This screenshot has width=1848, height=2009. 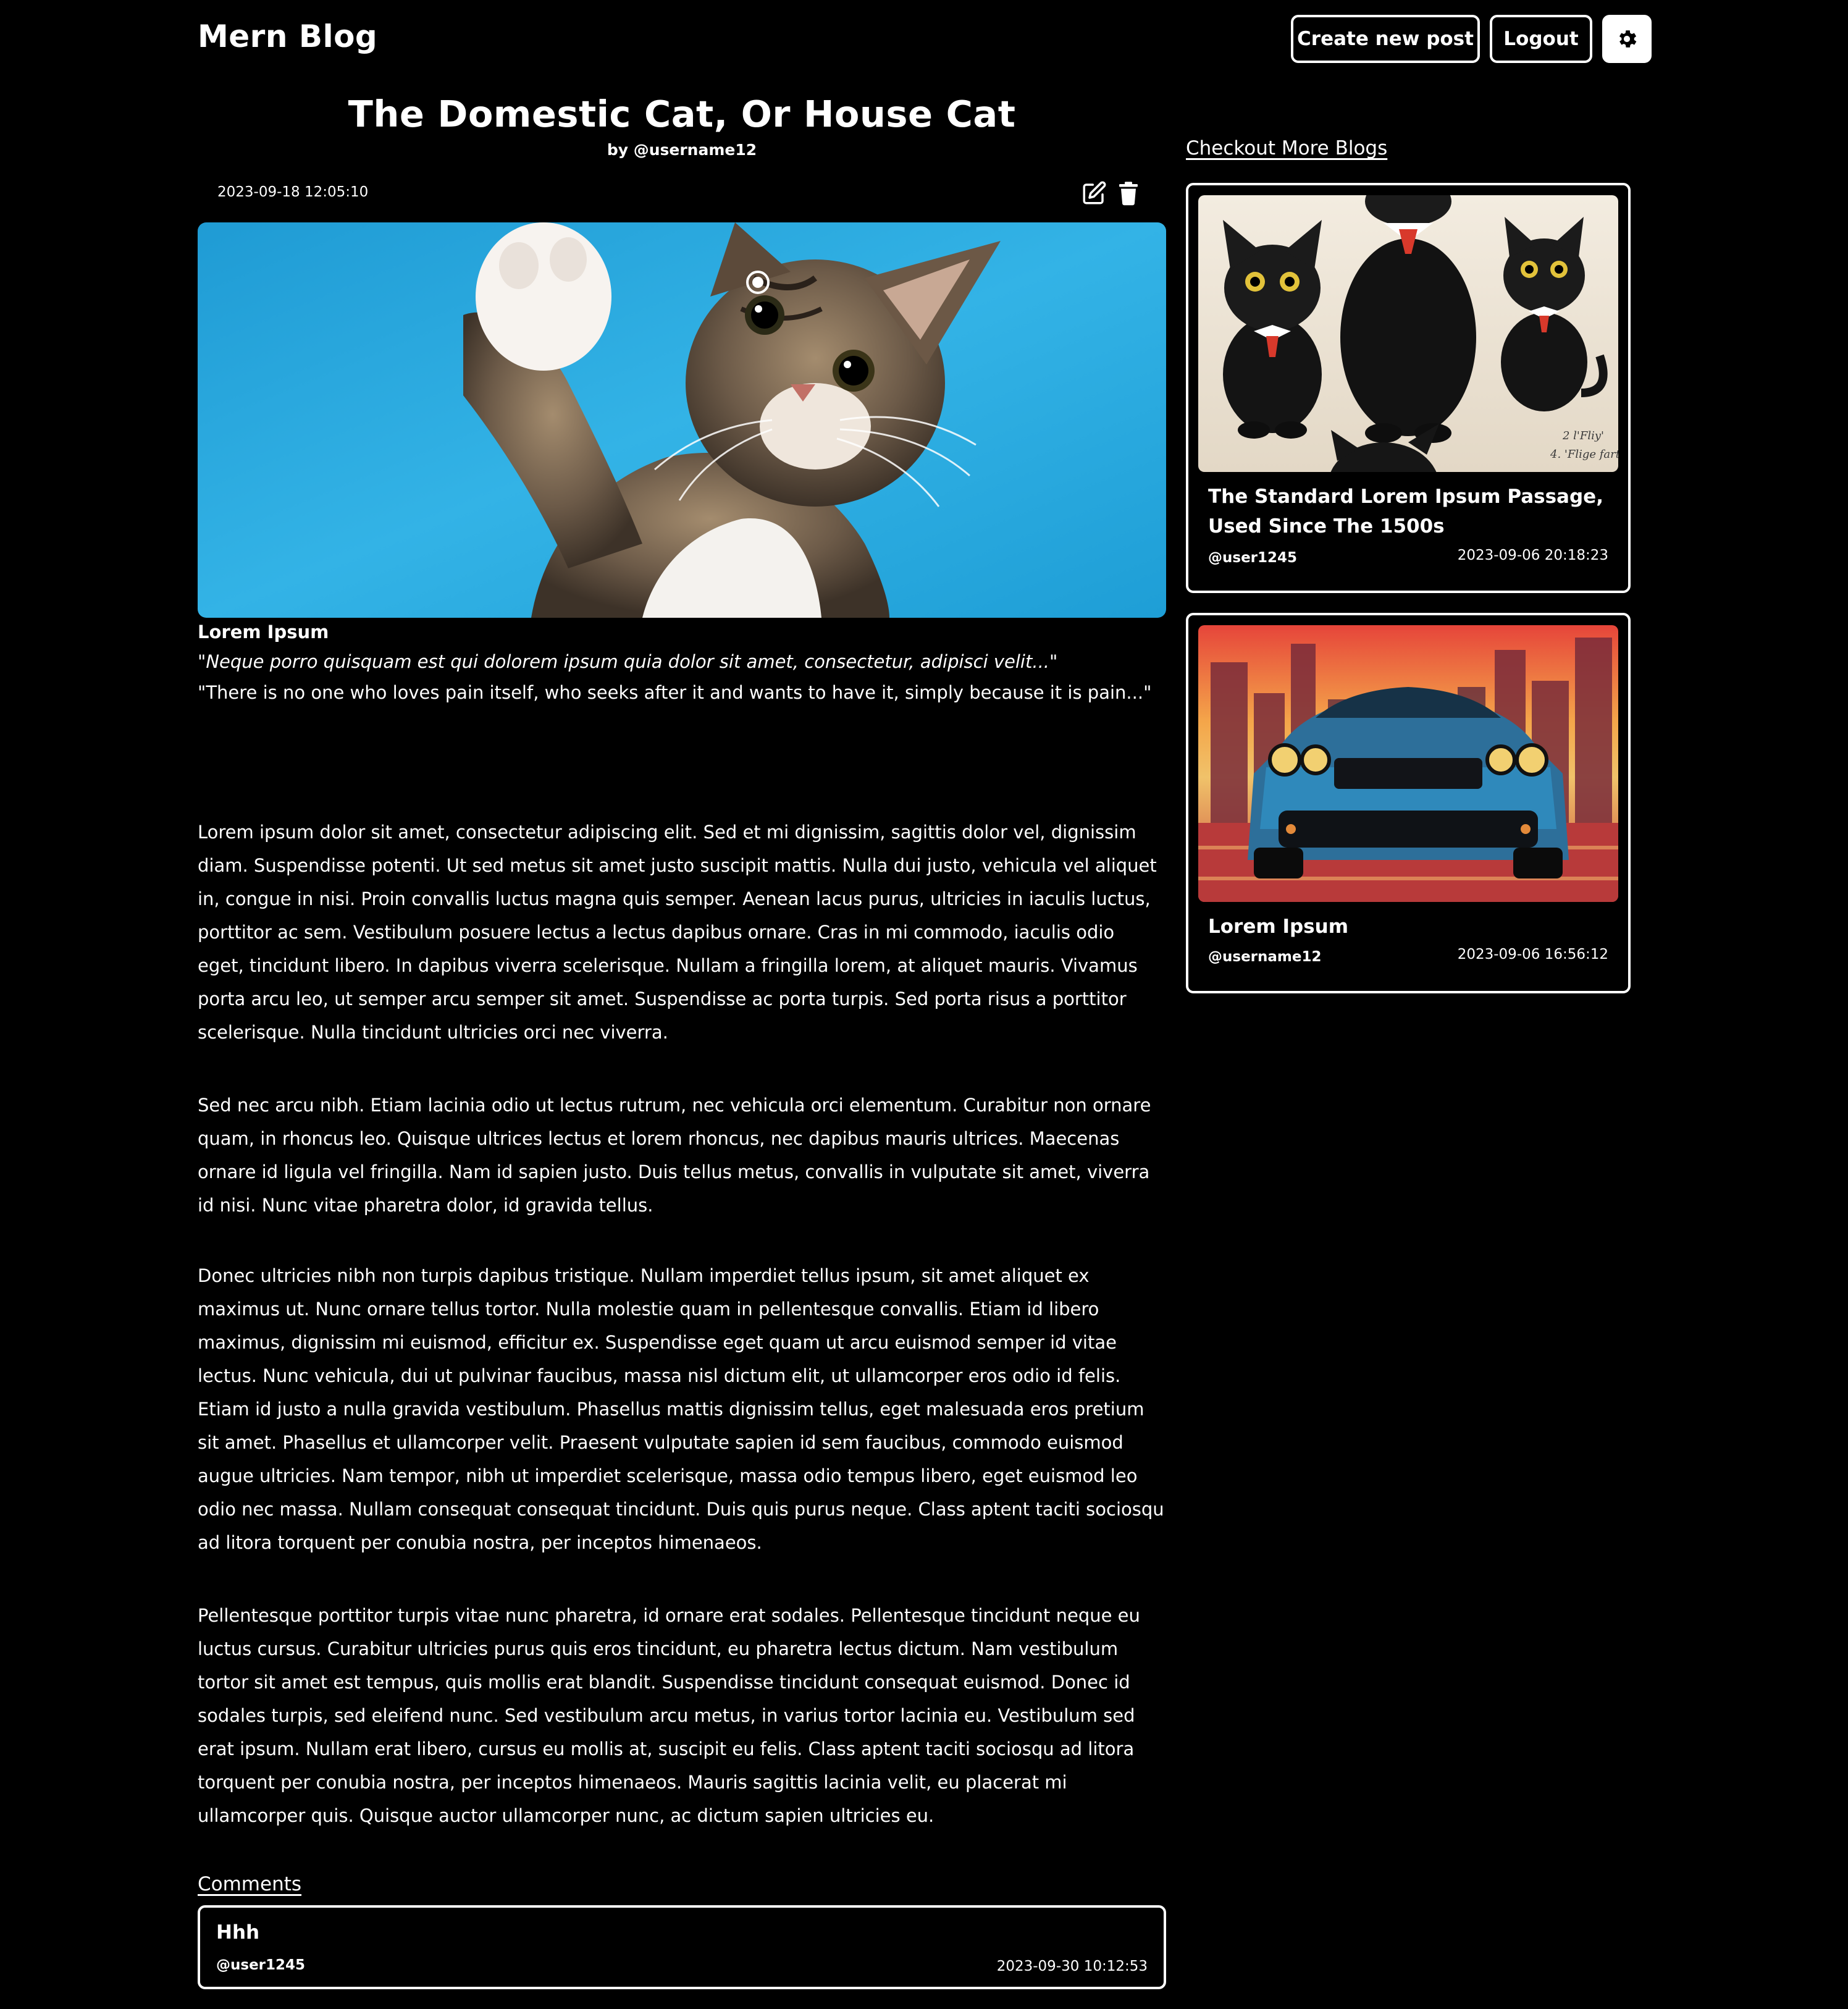 I want to click on delete-post-button, so click(x=1128, y=193).